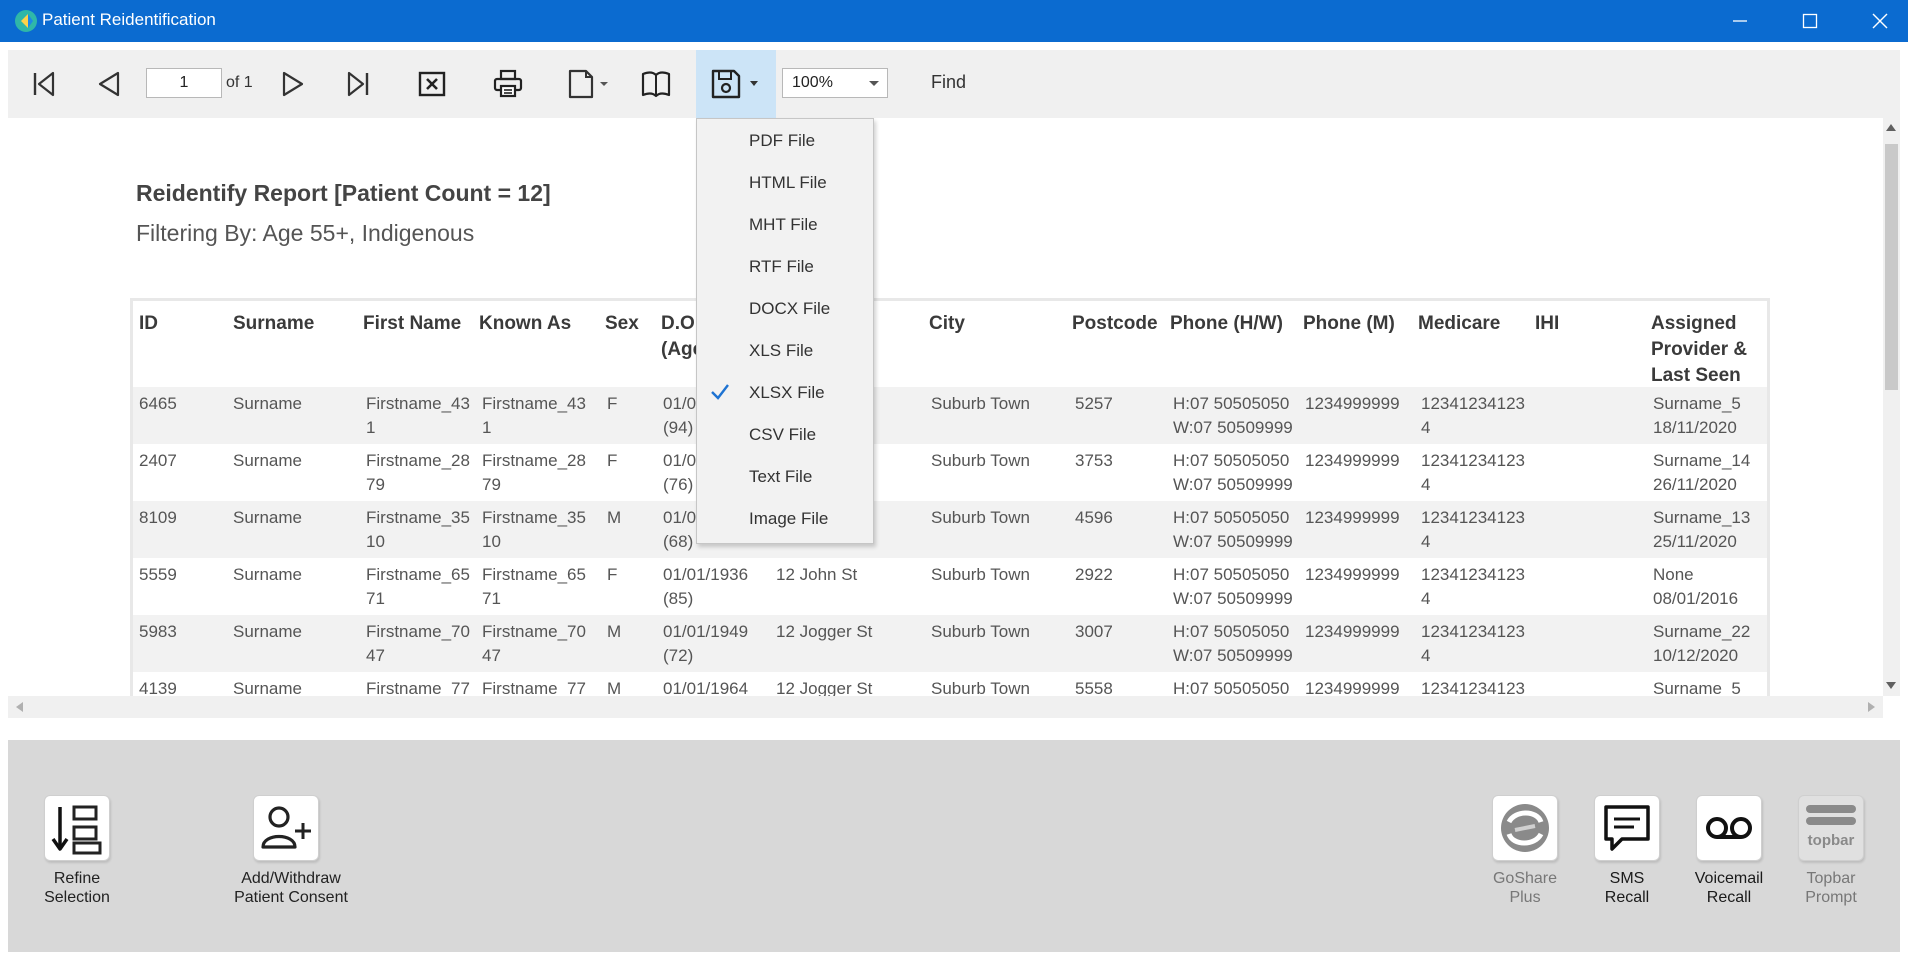 The image size is (1908, 959). I want to click on menu-item-rtf-file: RTF File, so click(785, 268).